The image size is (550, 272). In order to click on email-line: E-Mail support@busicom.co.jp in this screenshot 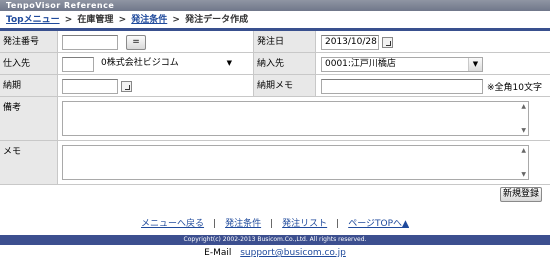, I will do `click(275, 253)`.